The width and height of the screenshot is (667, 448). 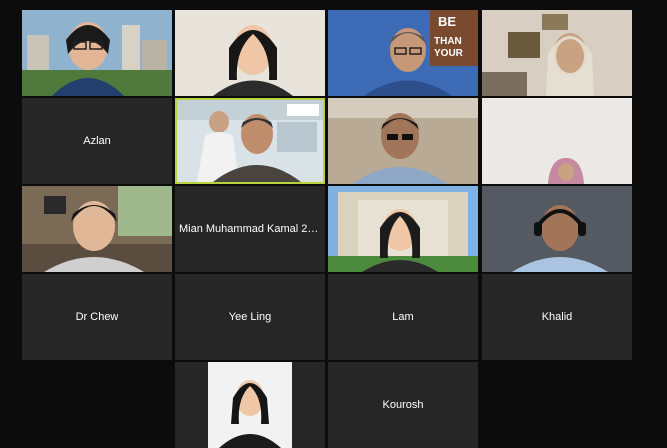 I want to click on svg-text: THAN, so click(x=448, y=41).